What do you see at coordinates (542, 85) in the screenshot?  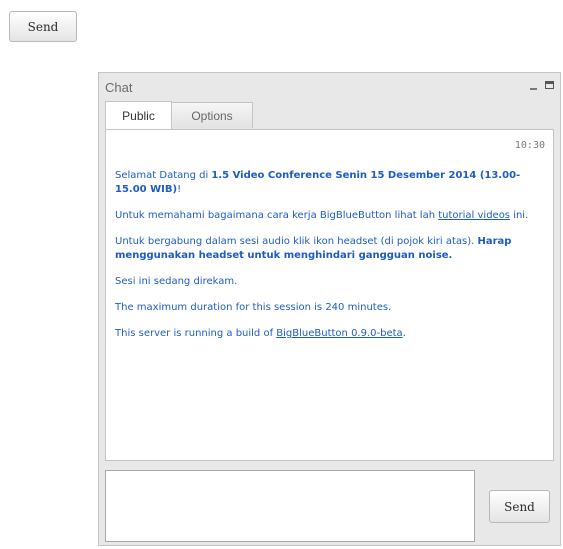 I see `window-controls` at bounding box center [542, 85].